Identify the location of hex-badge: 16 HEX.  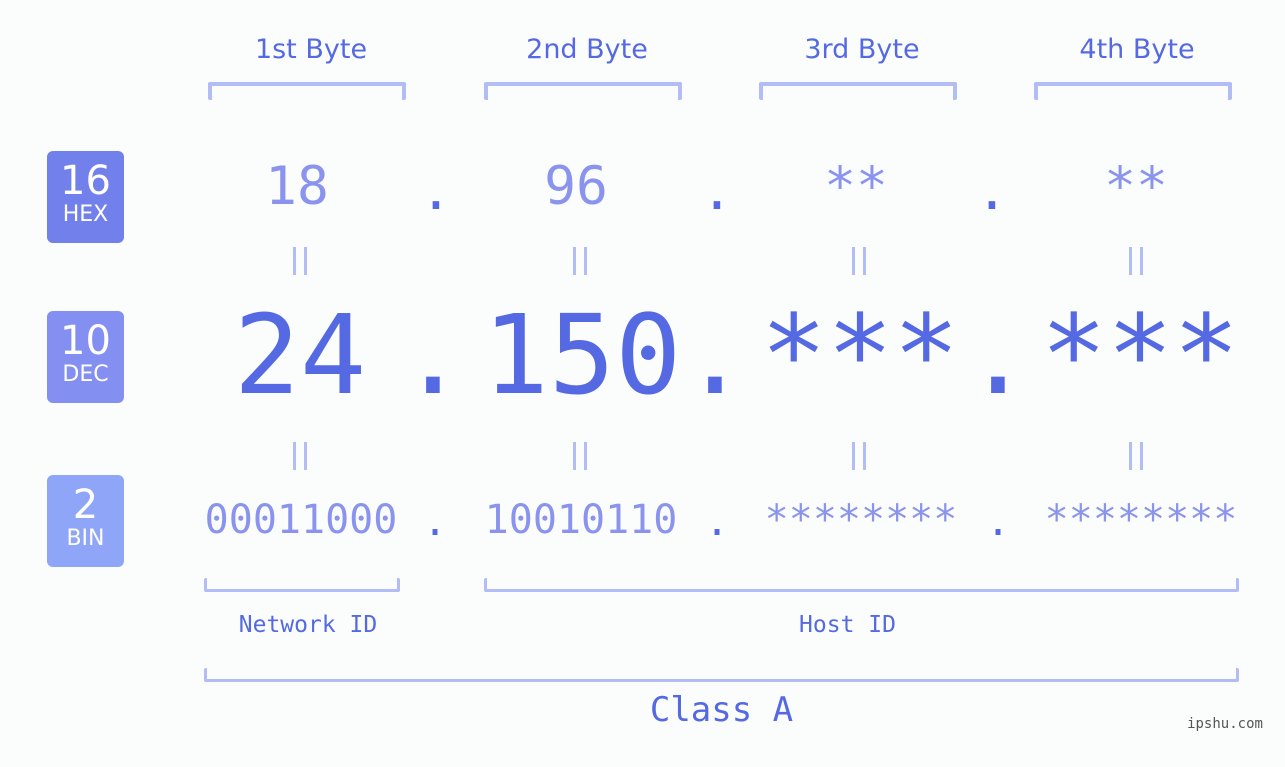
(85, 197).